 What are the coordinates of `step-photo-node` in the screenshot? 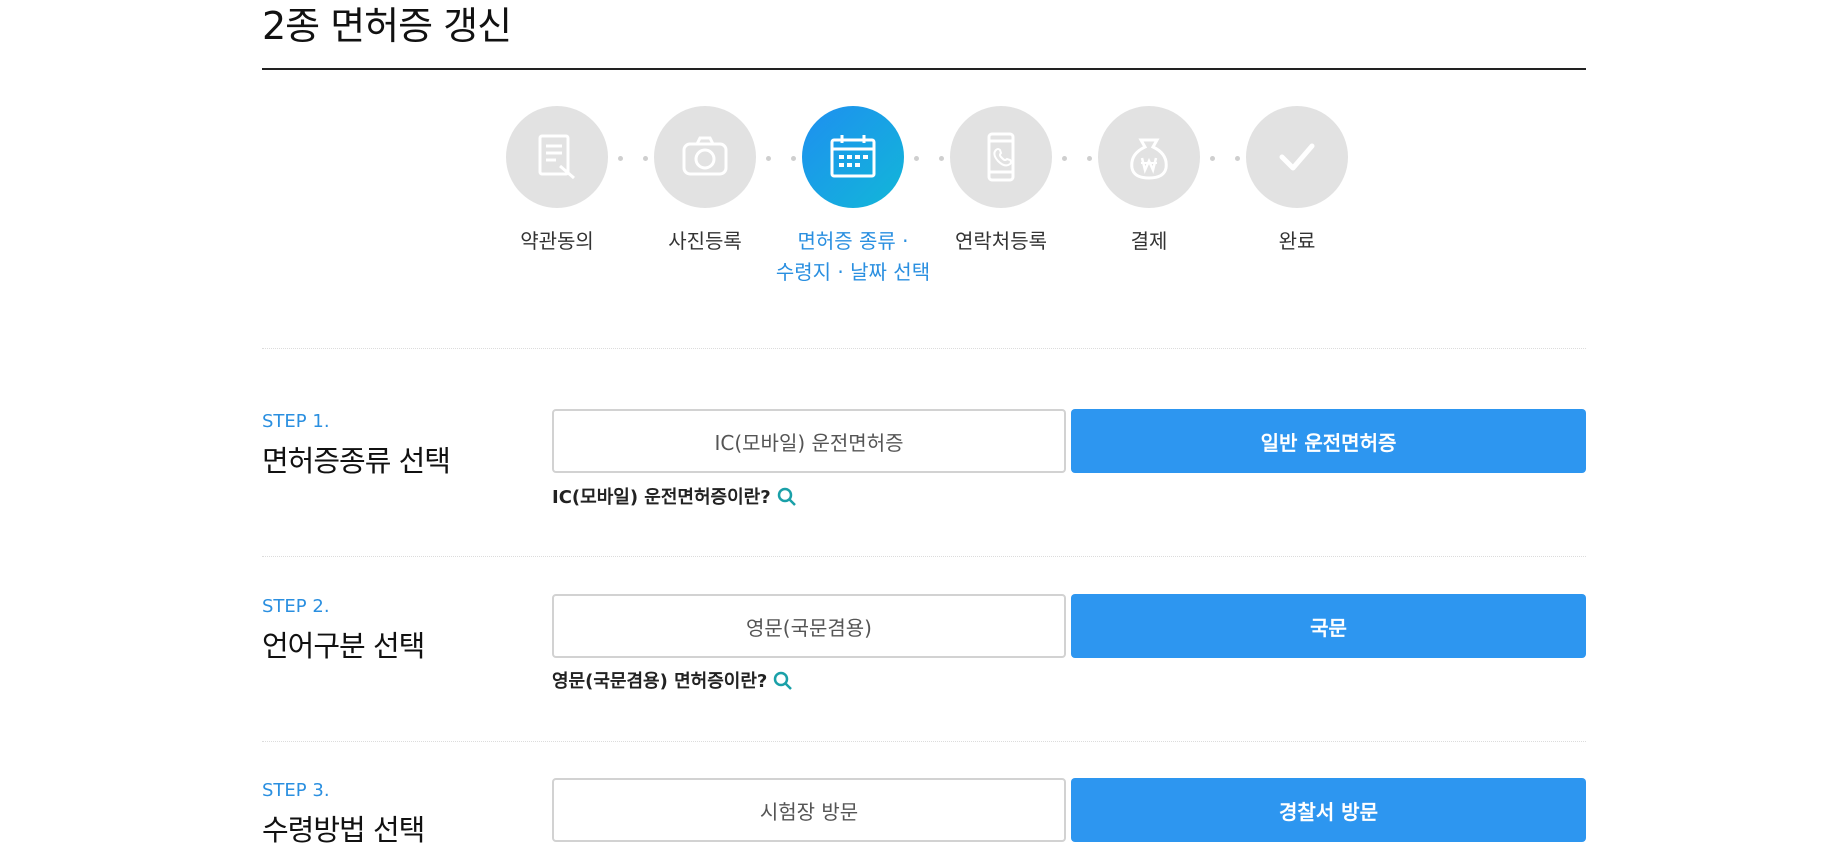 It's located at (705, 157).